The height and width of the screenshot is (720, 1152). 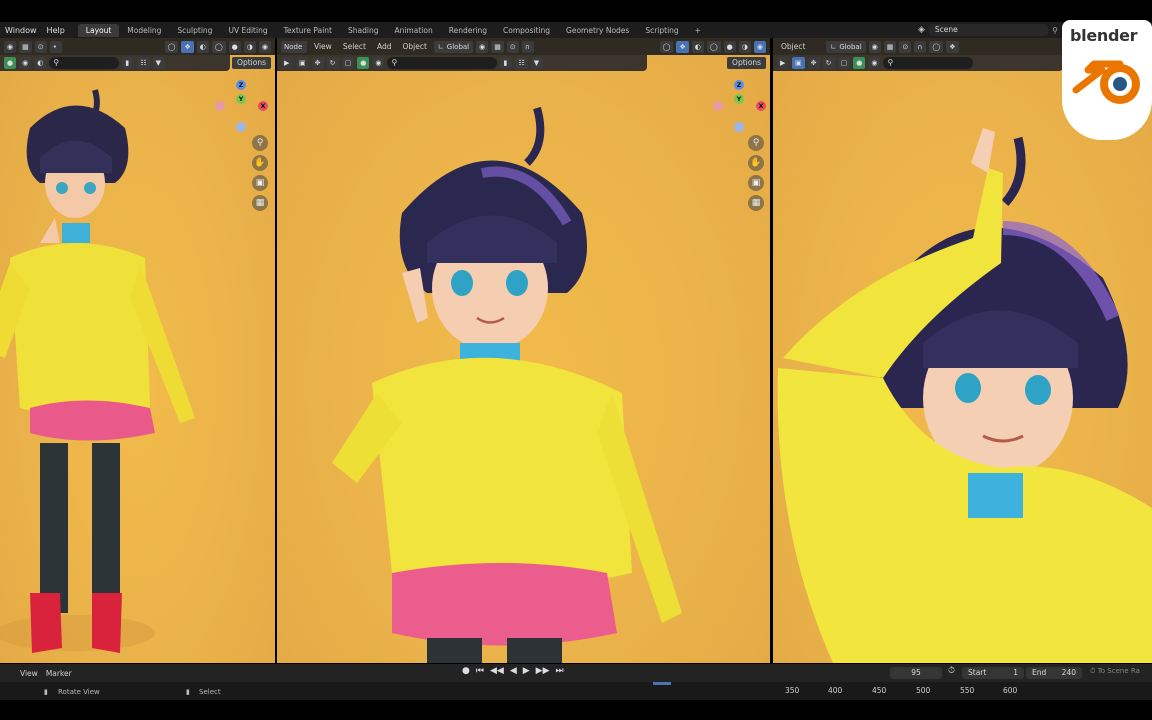 I want to click on menu-object: Object, so click(x=414, y=46).